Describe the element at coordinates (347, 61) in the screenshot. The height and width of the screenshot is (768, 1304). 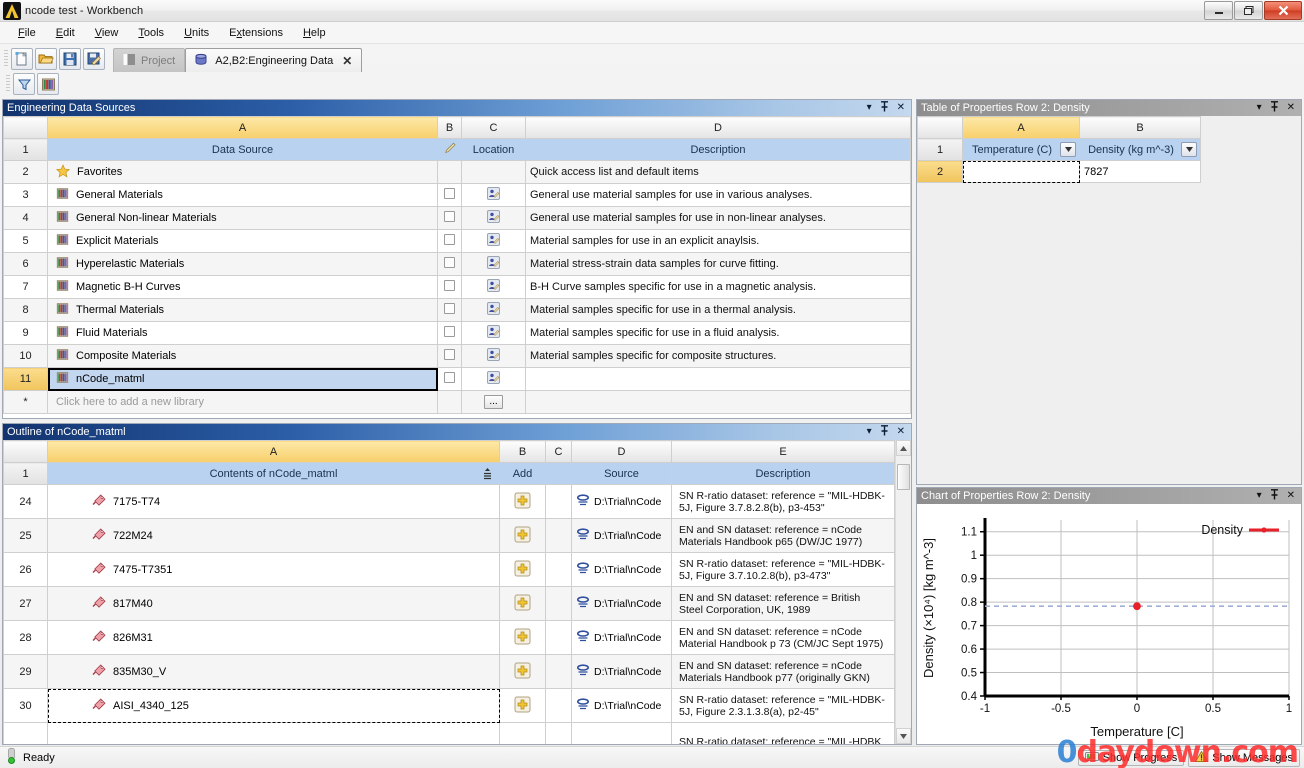
I see `close-icon: ✕` at that location.